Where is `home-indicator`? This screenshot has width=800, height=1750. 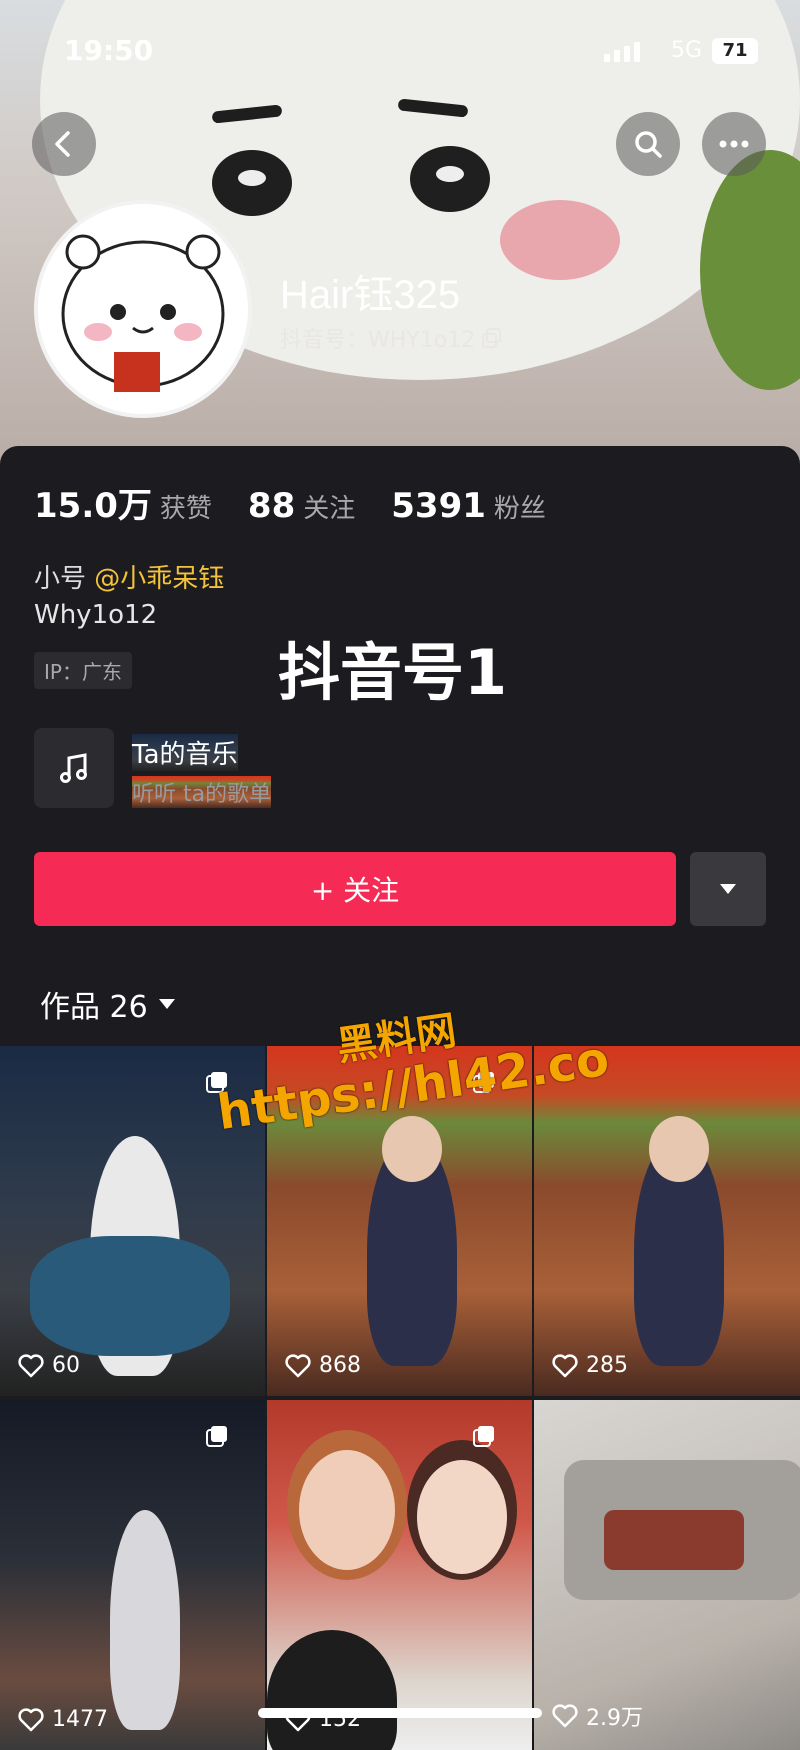 home-indicator is located at coordinates (400, 1713).